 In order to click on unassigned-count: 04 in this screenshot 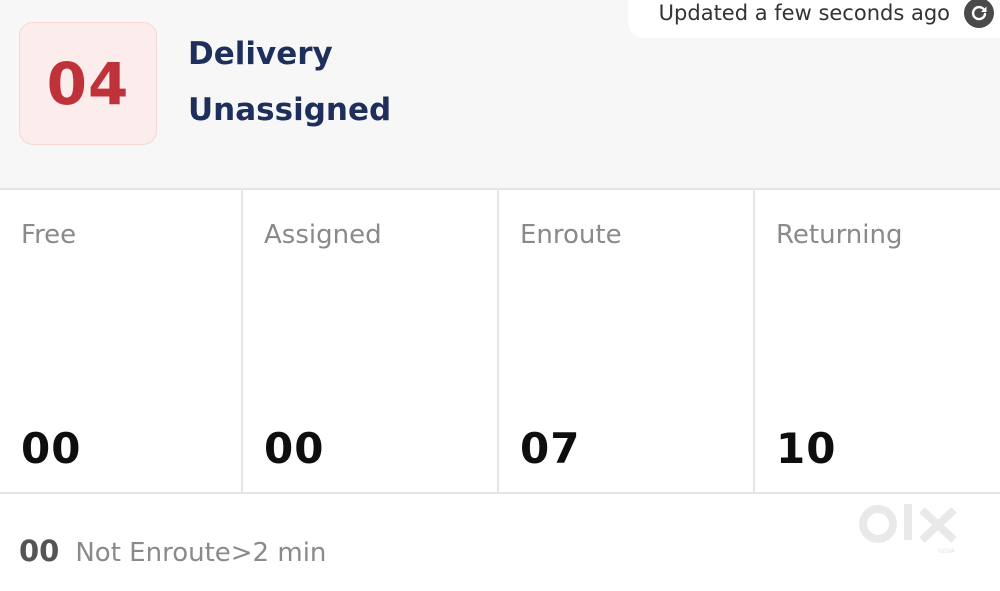, I will do `click(88, 83)`.